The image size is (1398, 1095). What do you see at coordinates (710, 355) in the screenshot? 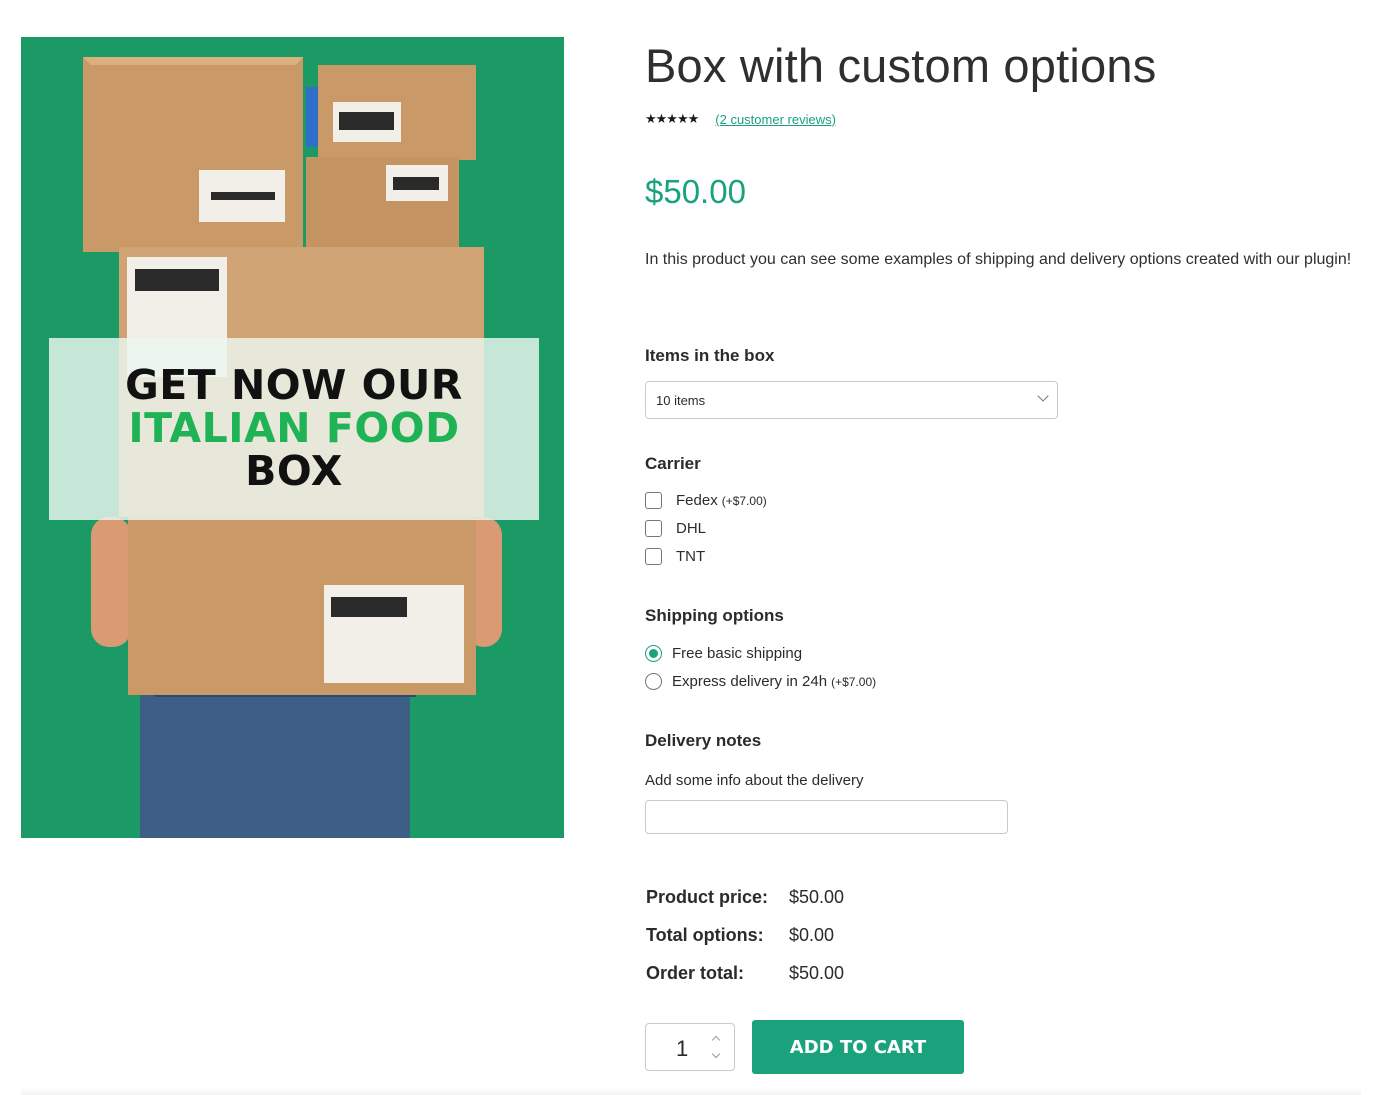
I see `items-label: Items in the box` at bounding box center [710, 355].